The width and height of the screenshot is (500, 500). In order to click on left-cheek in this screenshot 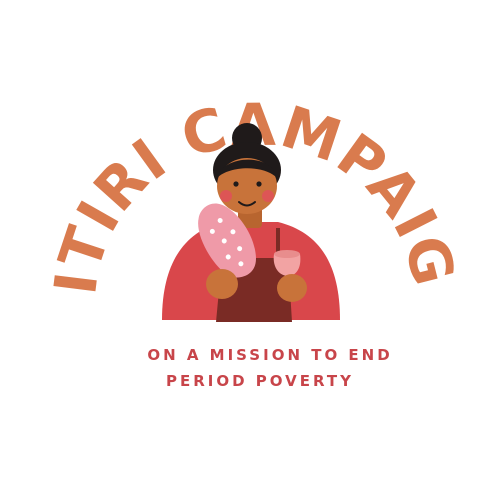, I will do `click(226, 196)`.